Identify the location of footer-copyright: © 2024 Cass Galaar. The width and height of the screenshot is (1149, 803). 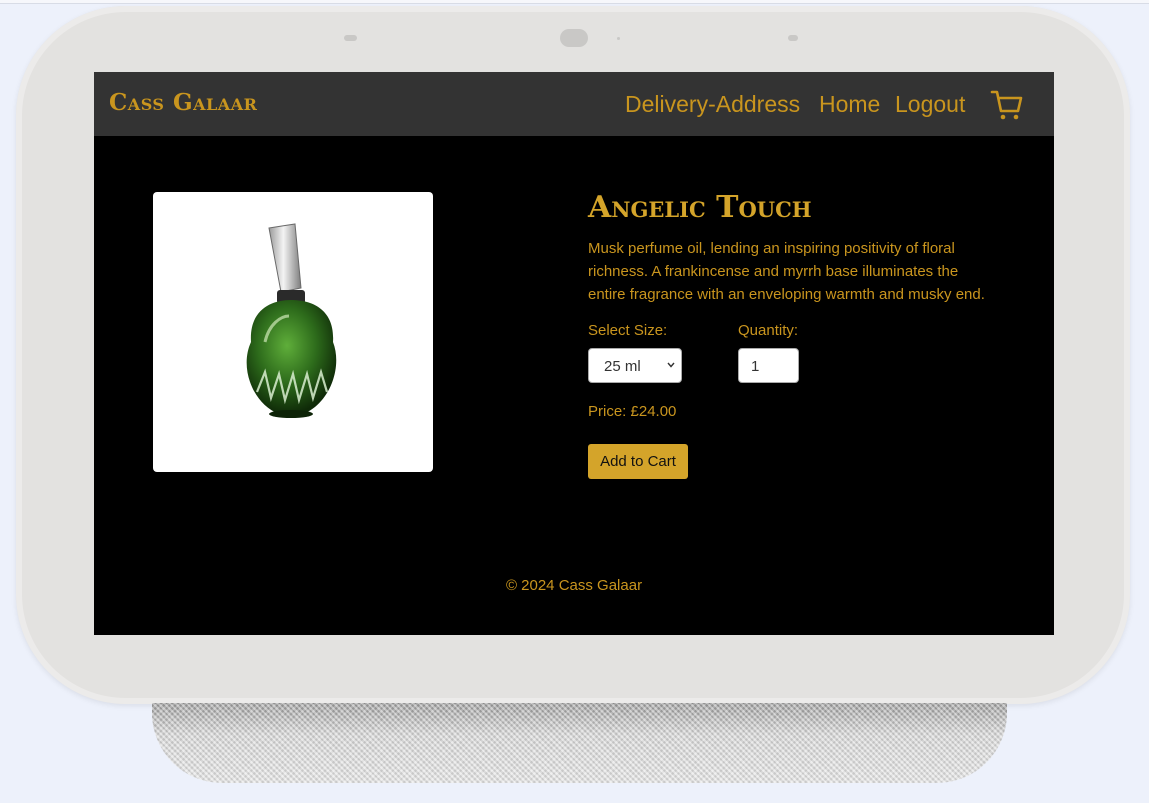
(574, 585).